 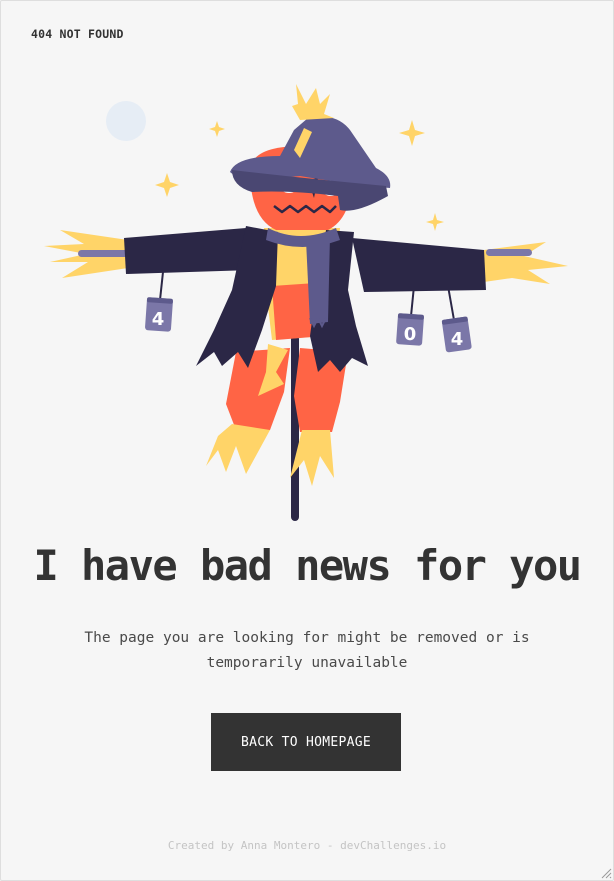 What do you see at coordinates (295, 428) in the screenshot?
I see `pole` at bounding box center [295, 428].